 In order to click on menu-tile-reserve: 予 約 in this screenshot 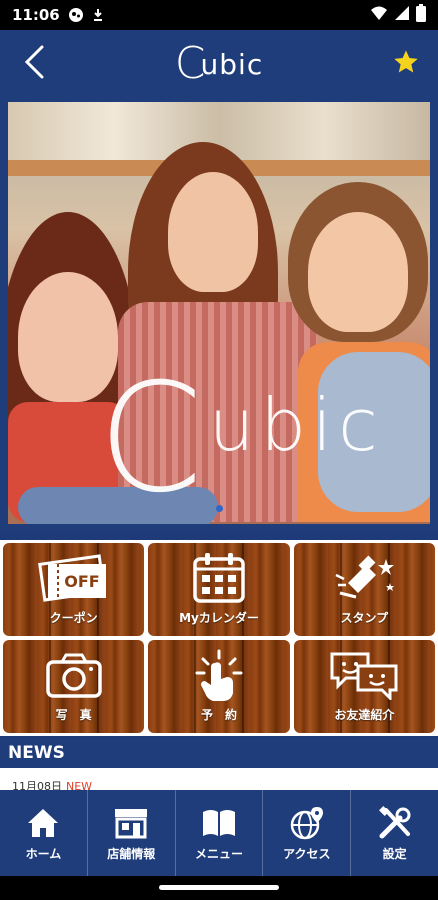, I will do `click(219, 686)`.